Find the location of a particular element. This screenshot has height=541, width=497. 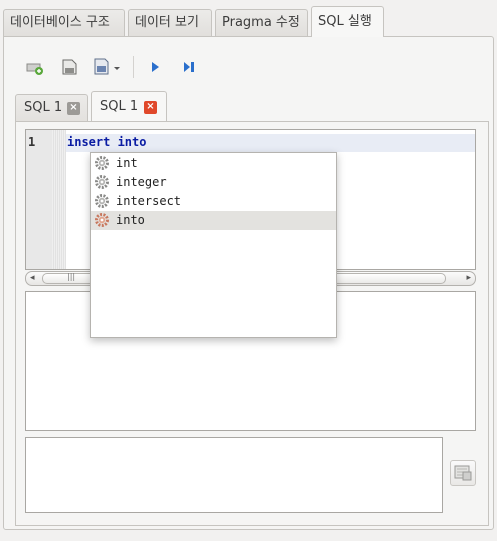

copy-results-icon is located at coordinates (463, 473).